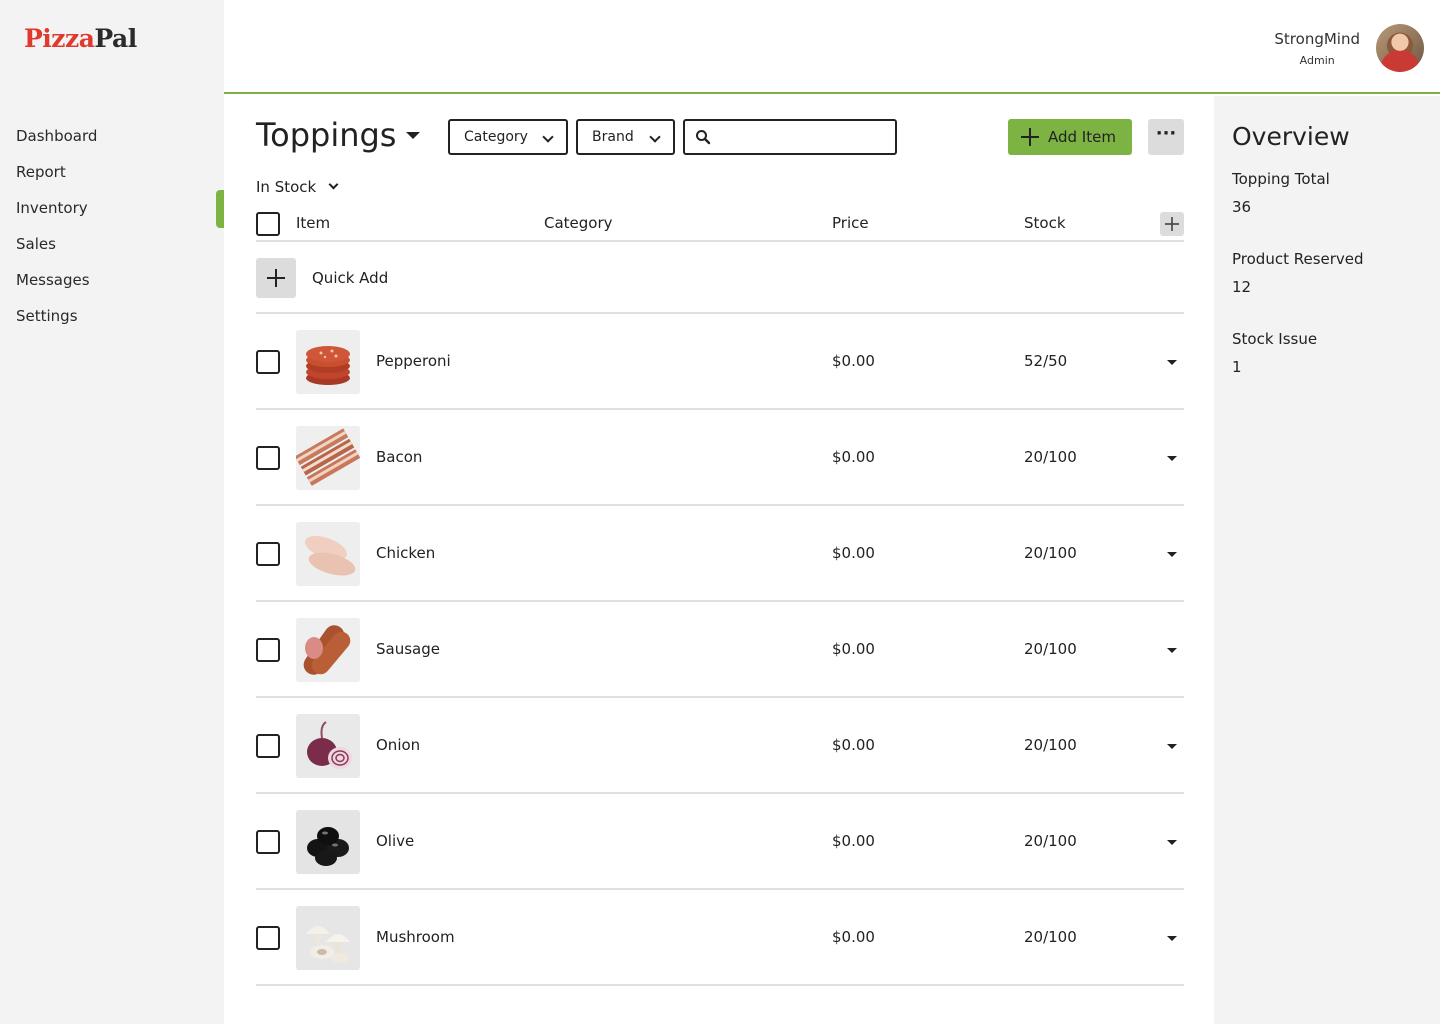 This screenshot has height=1024, width=1440. I want to click on user-name: StrongMind, so click(1317, 39).